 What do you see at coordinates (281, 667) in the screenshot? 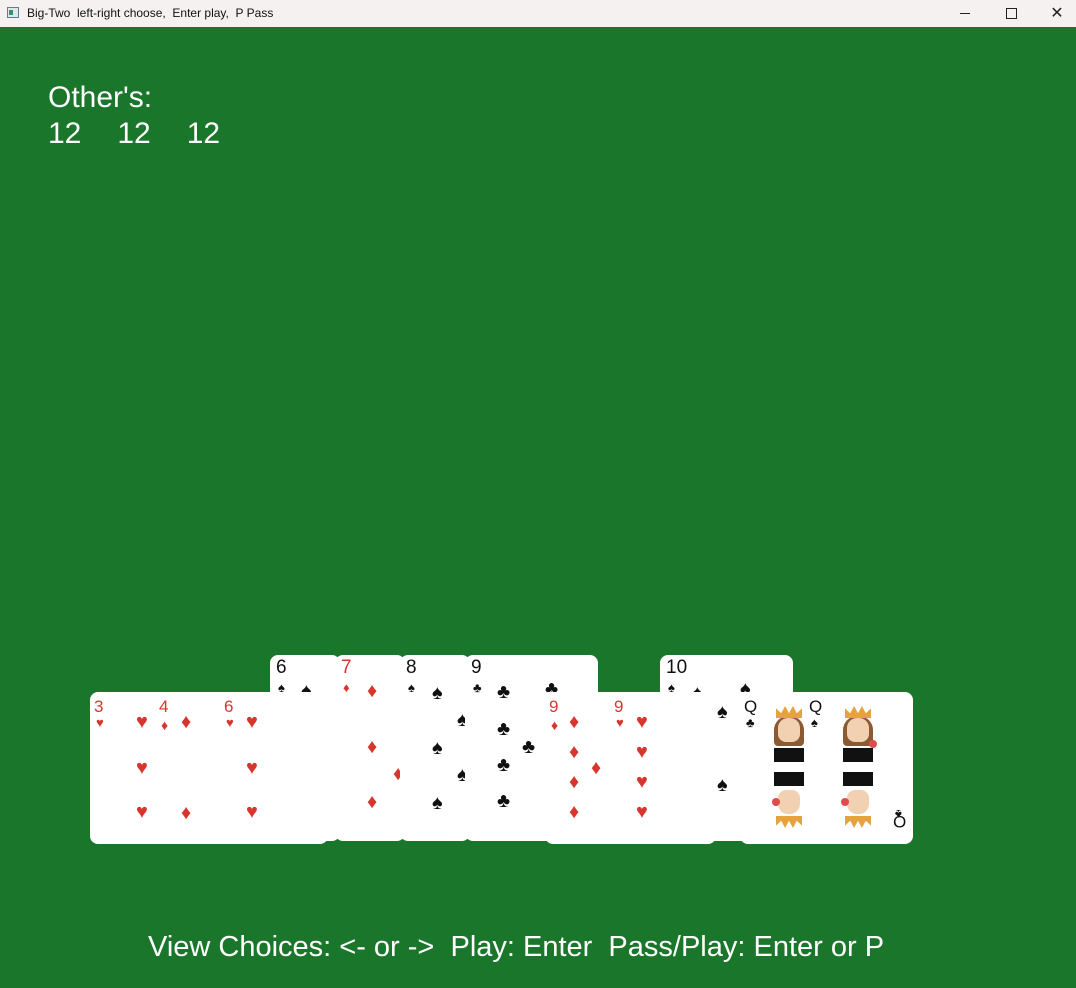
I see `card-rank: 6` at bounding box center [281, 667].